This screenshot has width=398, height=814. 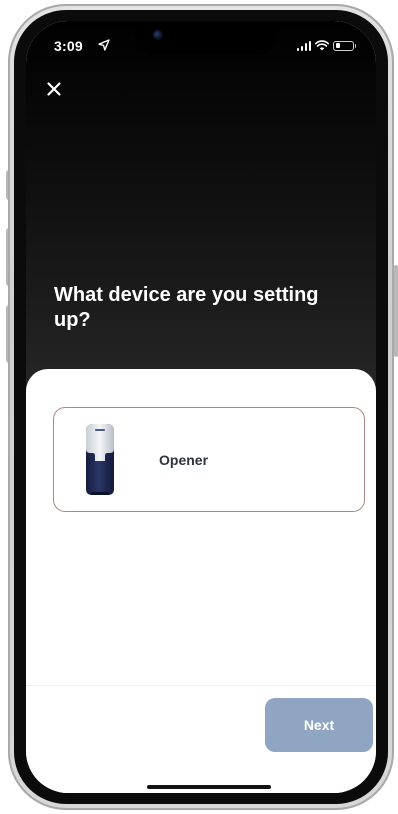 I want to click on battery-icon, so click(x=344, y=45).